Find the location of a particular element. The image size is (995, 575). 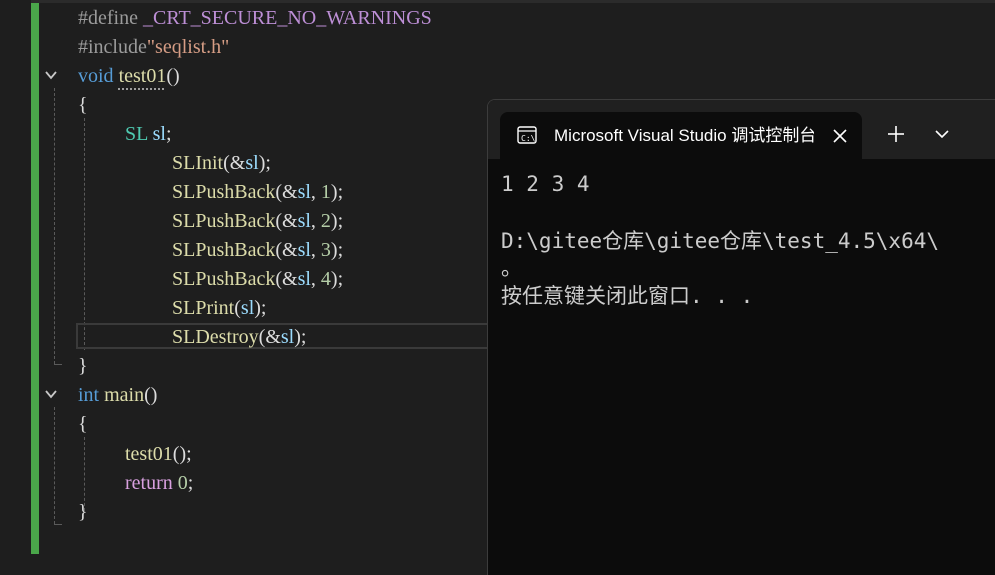

code-line: SLInit(&sl); is located at coordinates (221, 163).